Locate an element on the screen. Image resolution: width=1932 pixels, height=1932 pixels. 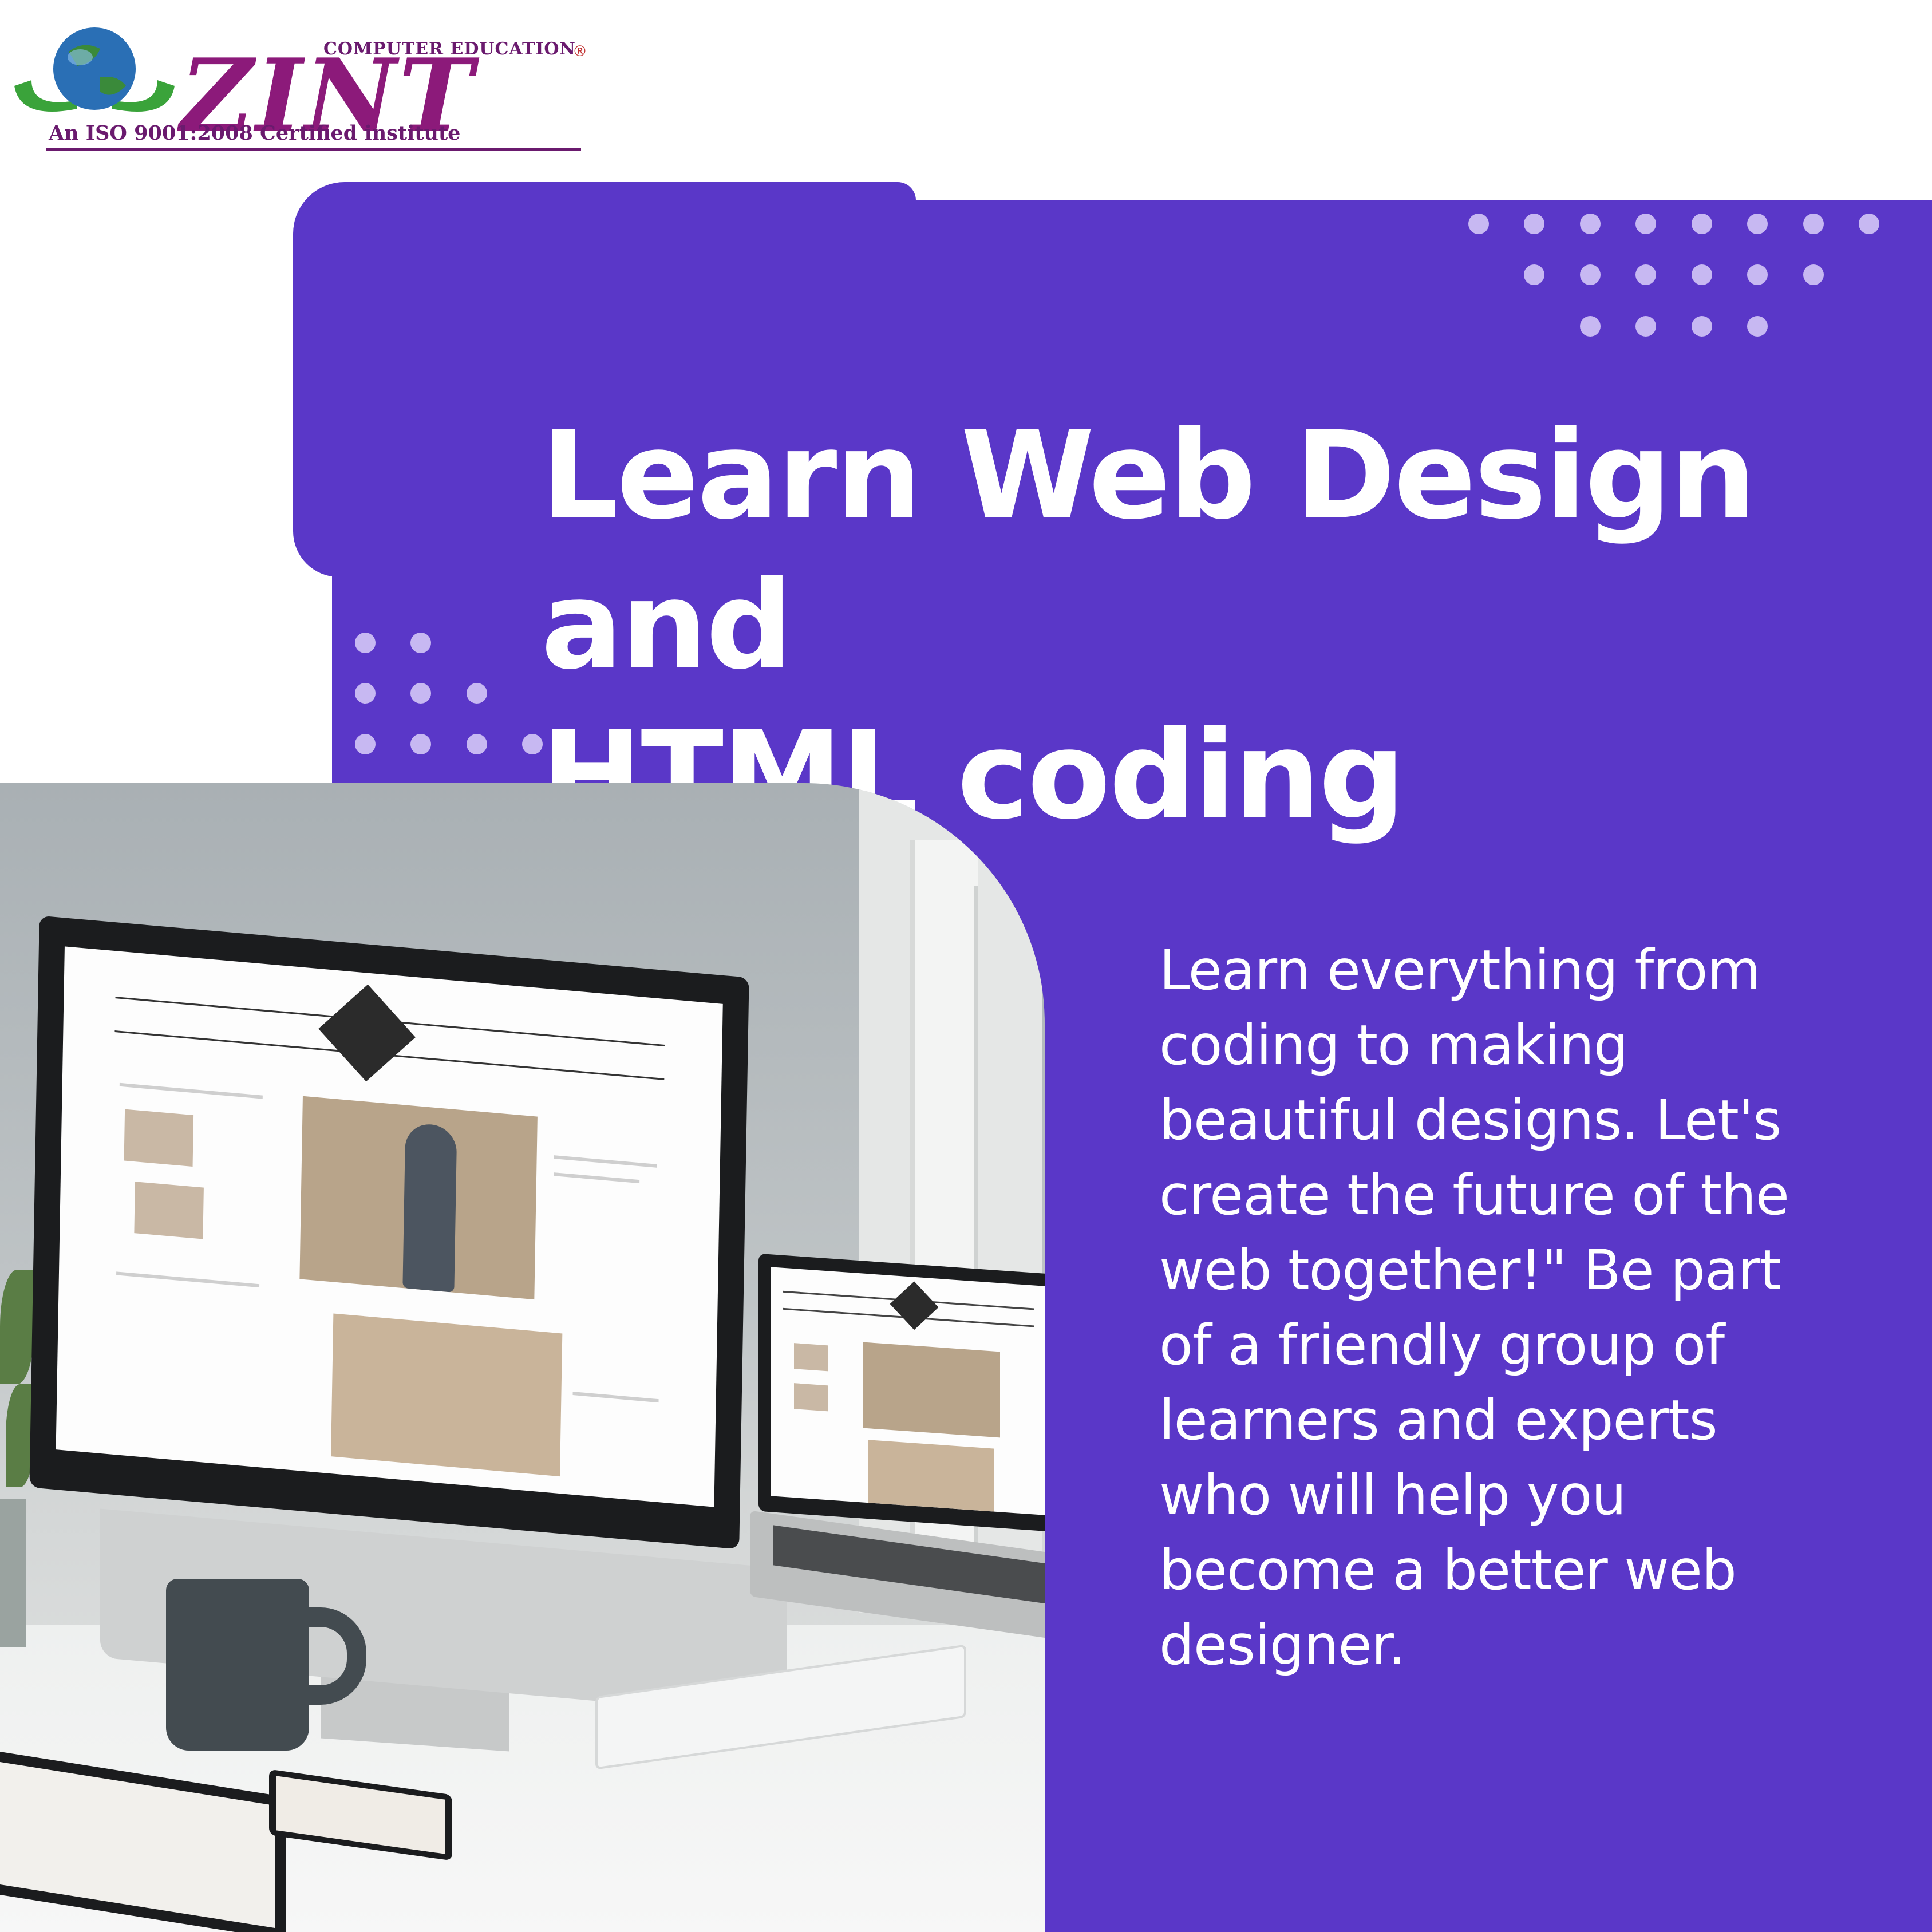
logo-underline is located at coordinates (313, 149).